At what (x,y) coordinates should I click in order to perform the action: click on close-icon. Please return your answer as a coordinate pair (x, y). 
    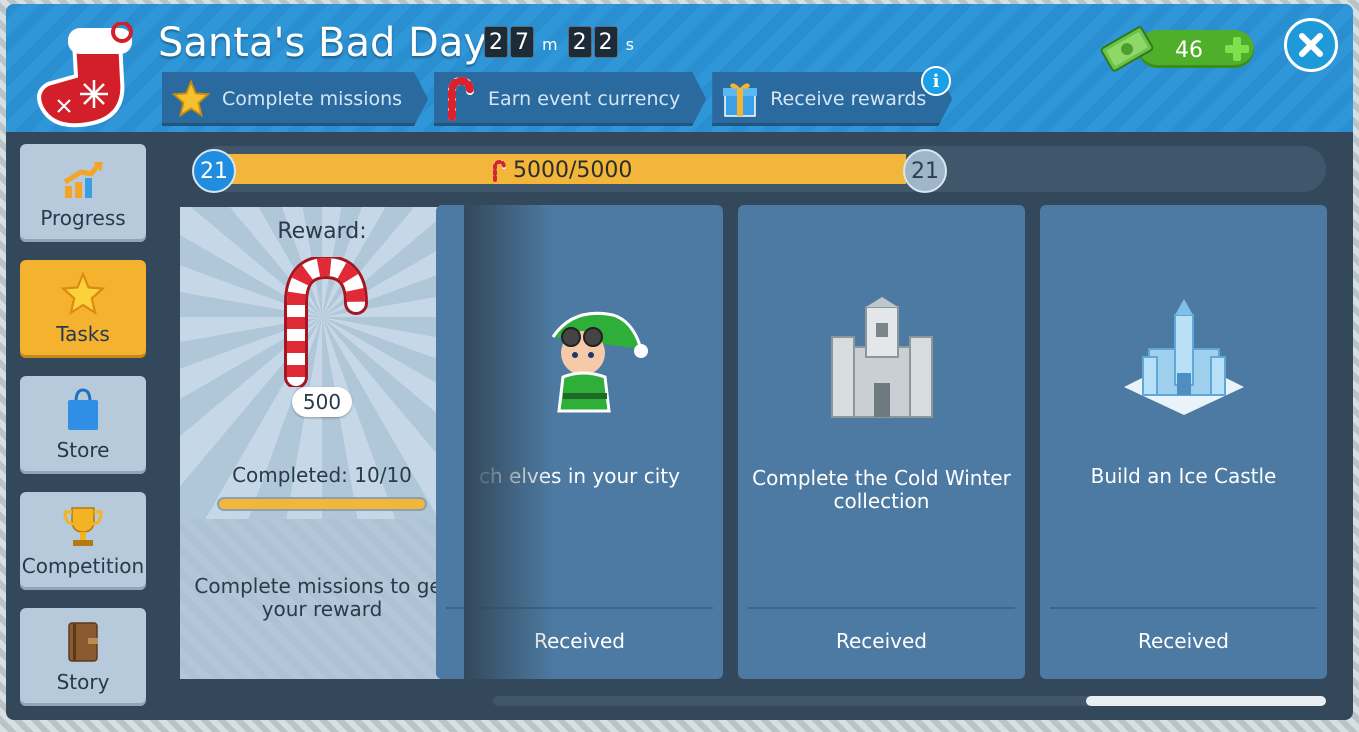
    Looking at the image, I should click on (1311, 45).